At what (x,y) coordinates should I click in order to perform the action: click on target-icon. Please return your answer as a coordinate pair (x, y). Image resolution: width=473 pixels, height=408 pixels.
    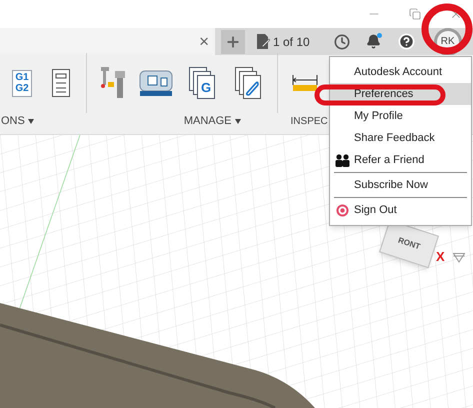
    Looking at the image, I should click on (342, 210).